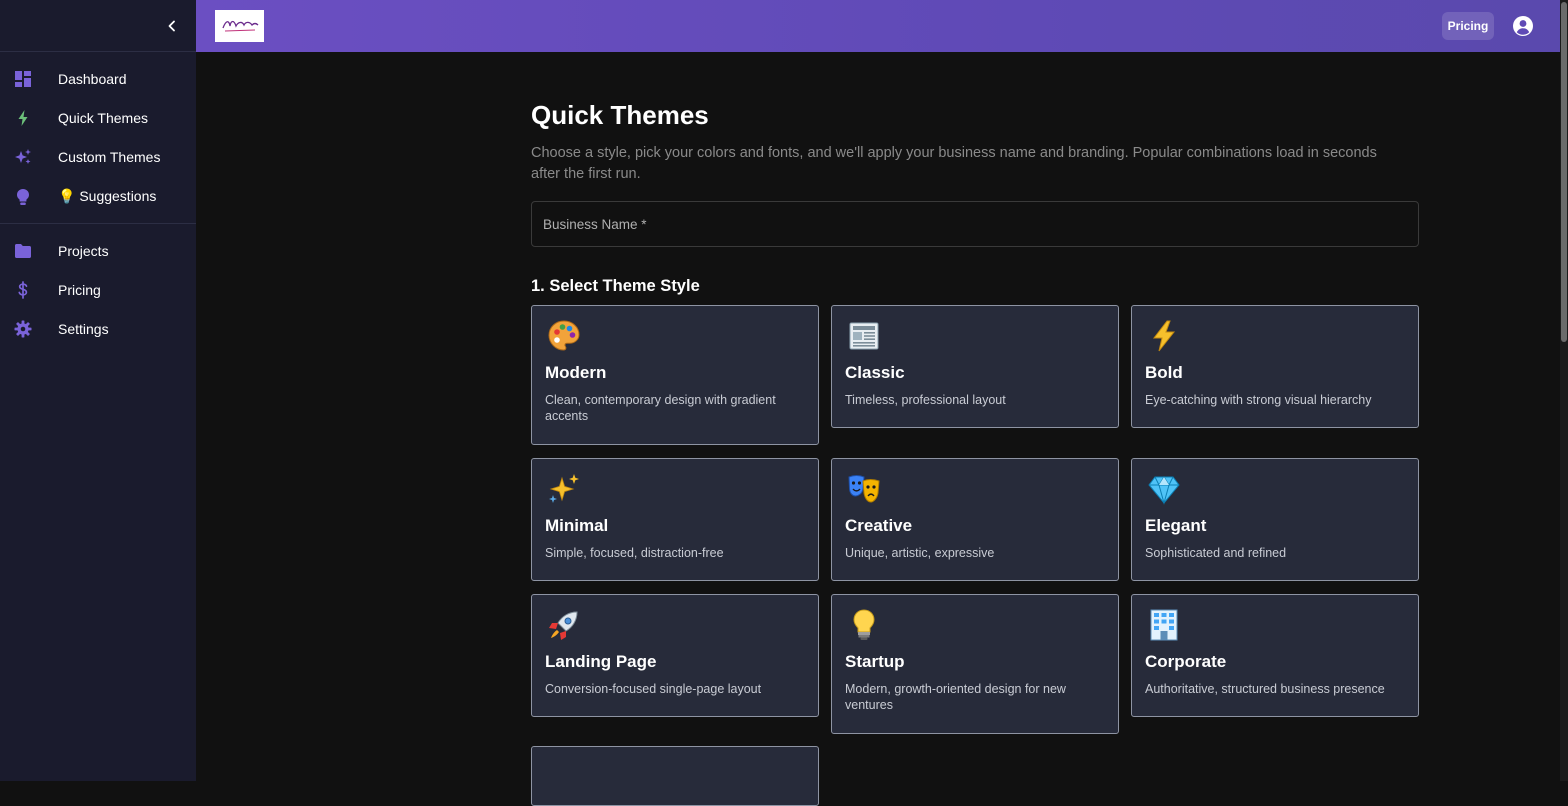 The height and width of the screenshot is (806, 1568). Describe the element at coordinates (564, 336) in the screenshot. I see `palette-icon` at that location.